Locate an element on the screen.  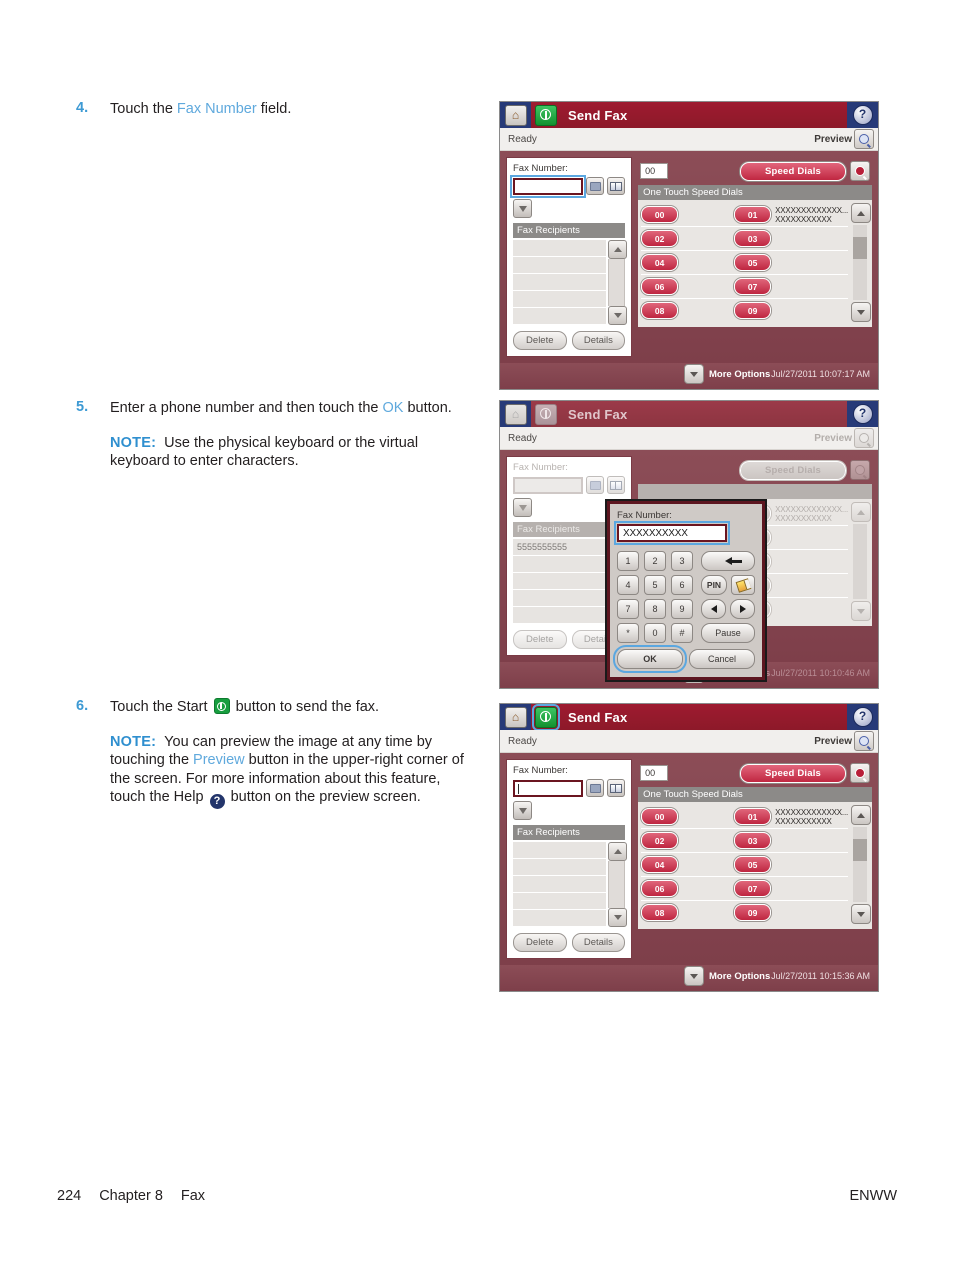
panel3-recipients-list is located at coordinates (560, 884).